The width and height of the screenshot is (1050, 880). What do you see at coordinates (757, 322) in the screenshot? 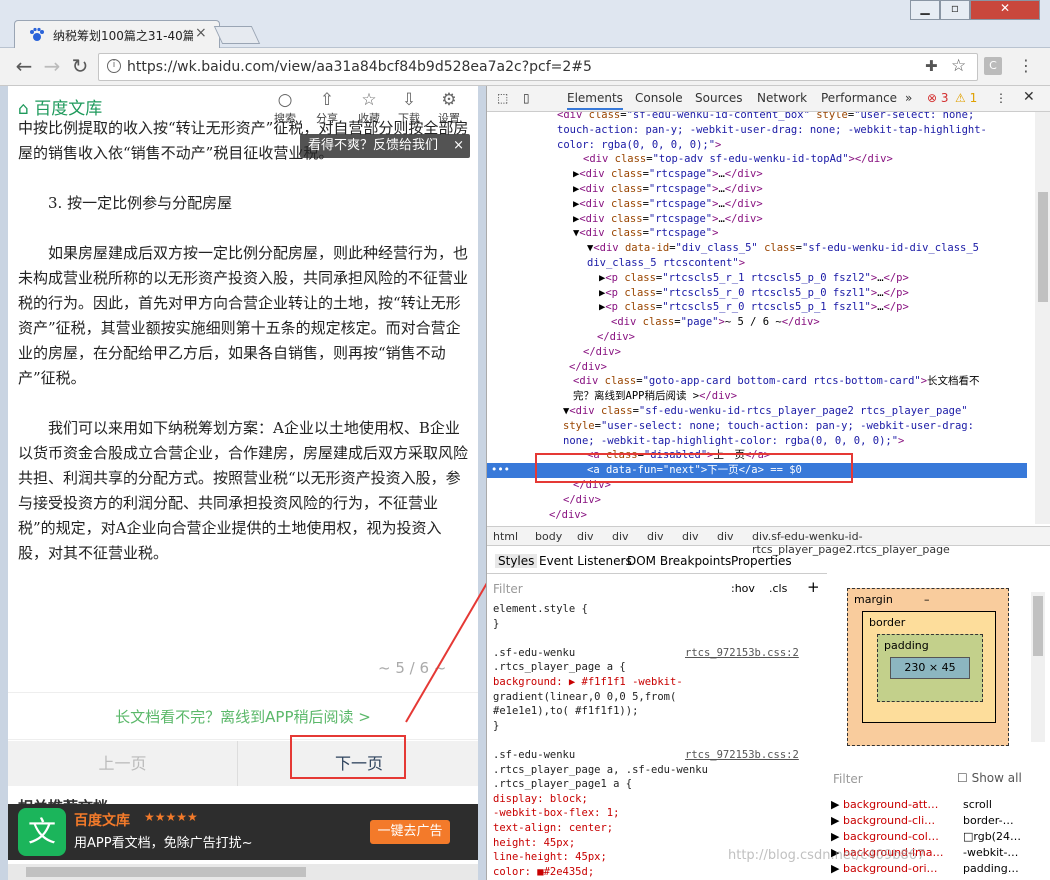
I see `dom-node-line: <div class="page">~ 5 / 6 ~</div>` at bounding box center [757, 322].